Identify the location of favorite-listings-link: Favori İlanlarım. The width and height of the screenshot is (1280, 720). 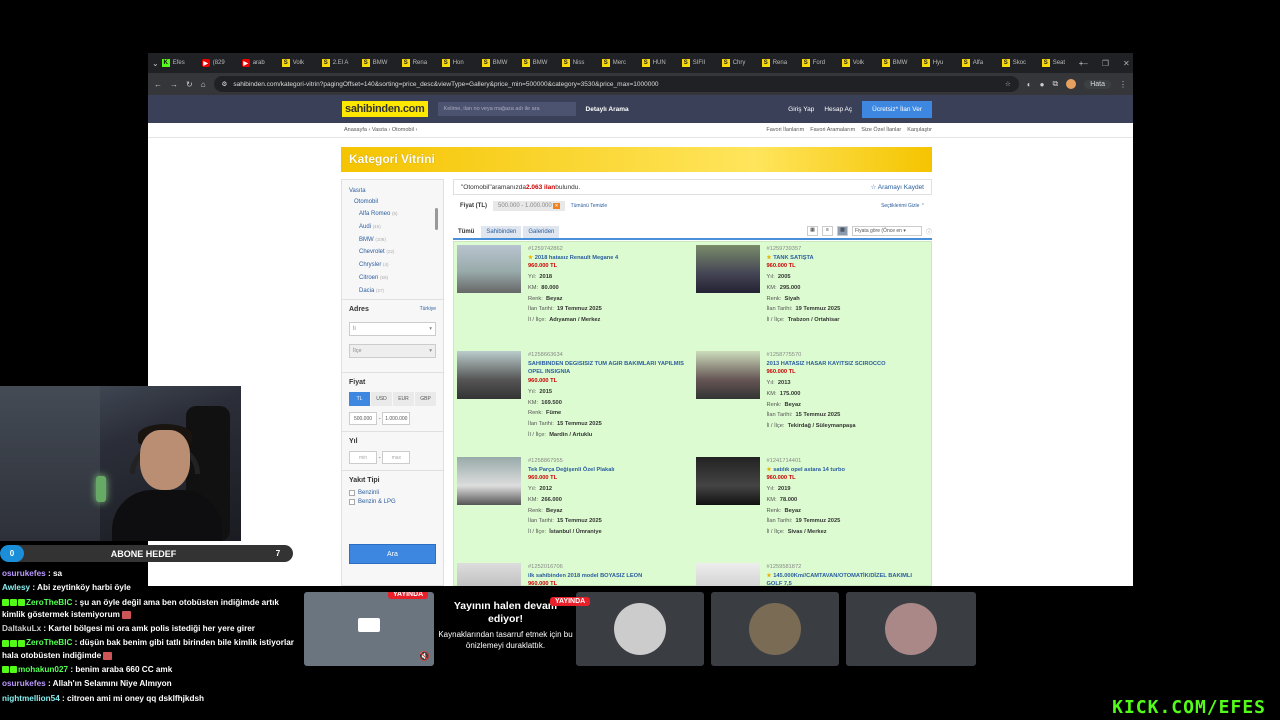
(785, 130).